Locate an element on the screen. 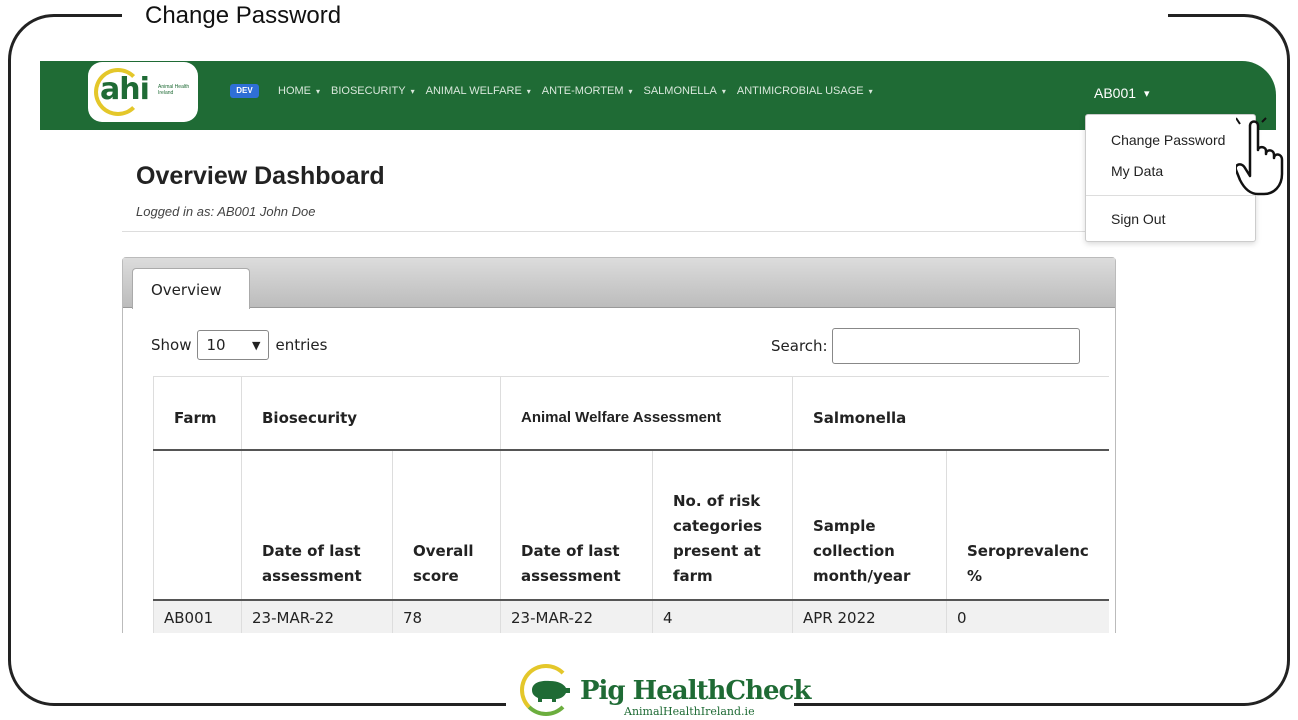 The image size is (1298, 720). header-farm: Farm is located at coordinates (197, 413).